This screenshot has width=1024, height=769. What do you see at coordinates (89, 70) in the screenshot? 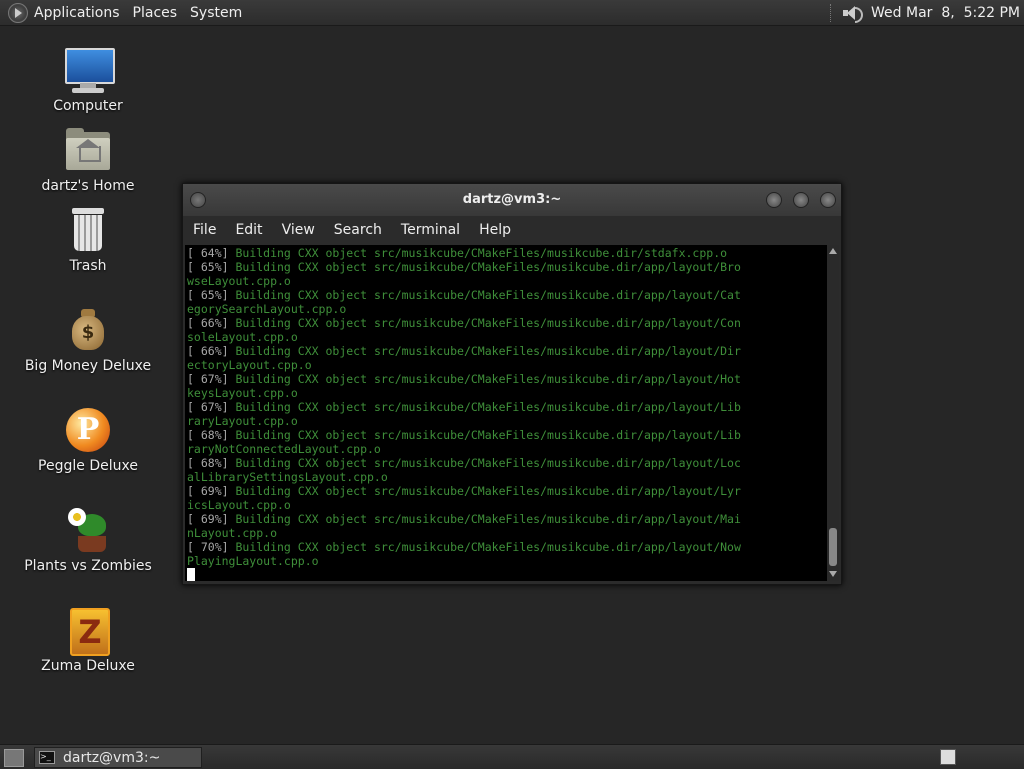
I see `computer-icon` at bounding box center [89, 70].